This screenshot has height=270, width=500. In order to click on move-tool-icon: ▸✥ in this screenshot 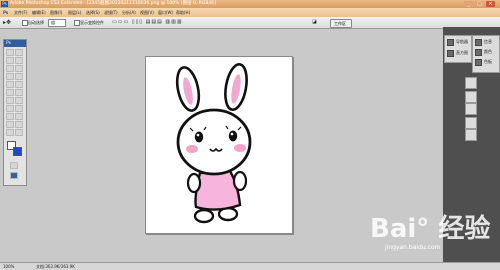, I will do `click(7, 22)`.